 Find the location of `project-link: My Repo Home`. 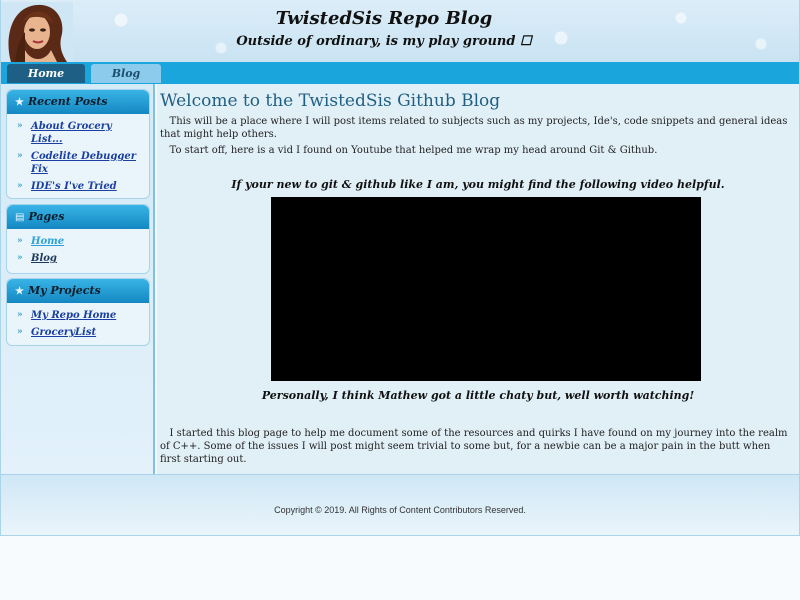

project-link: My Repo Home is located at coordinates (73, 315).